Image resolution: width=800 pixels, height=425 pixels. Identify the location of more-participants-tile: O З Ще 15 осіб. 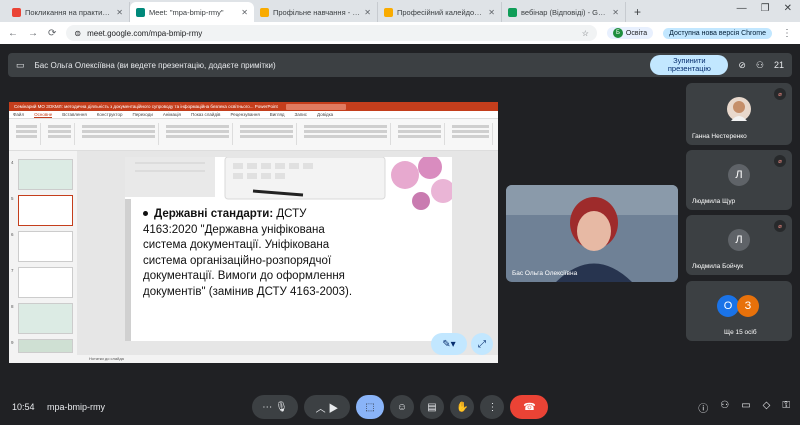
(739, 311).